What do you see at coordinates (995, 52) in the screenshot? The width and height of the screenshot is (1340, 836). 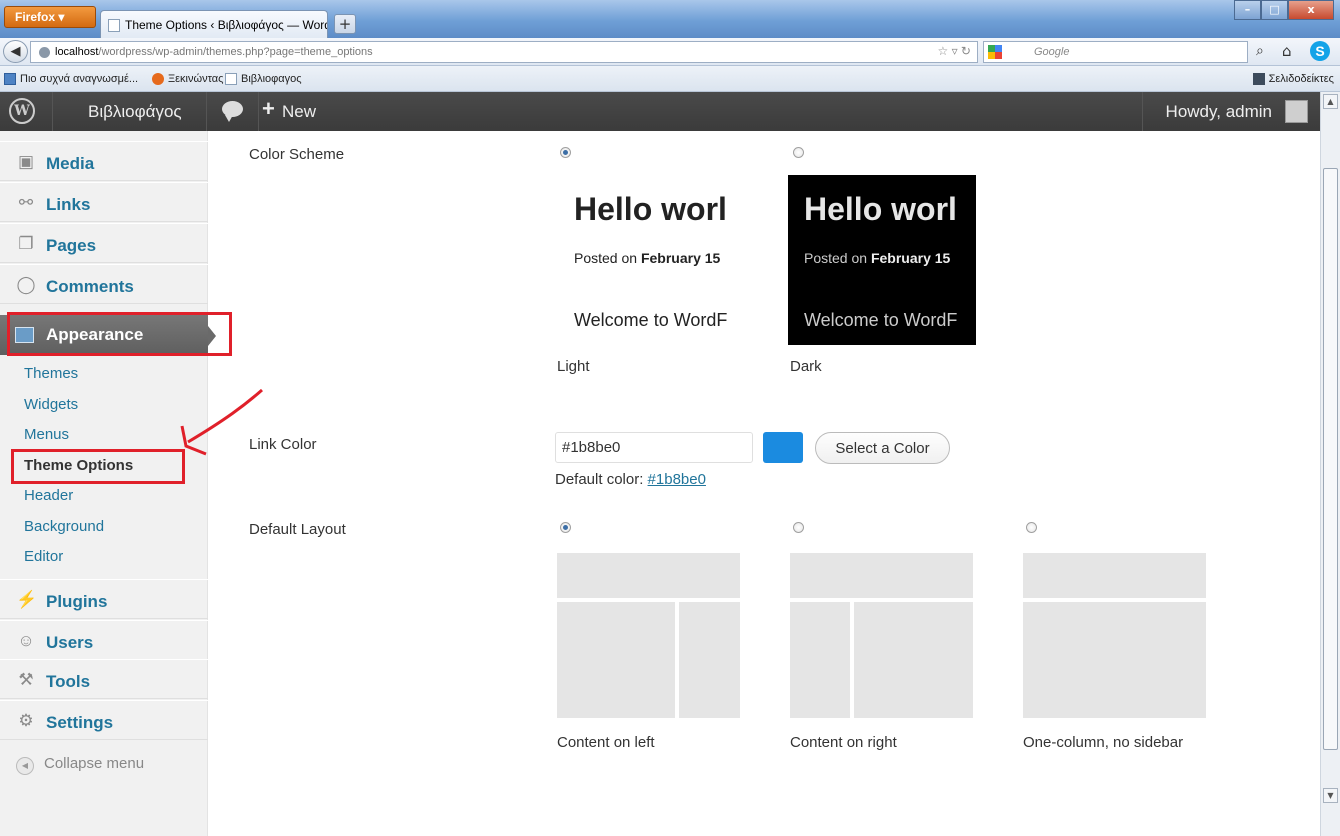 I see `google-icon` at bounding box center [995, 52].